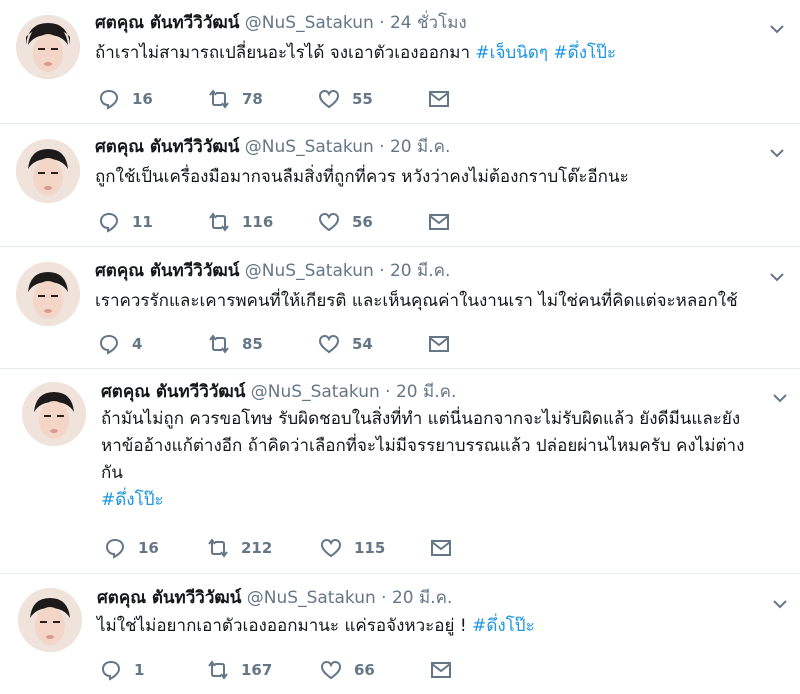 Image resolution: width=800 pixels, height=694 pixels. Describe the element at coordinates (347, 670) in the screenshot. I see `like-button: 66` at that location.